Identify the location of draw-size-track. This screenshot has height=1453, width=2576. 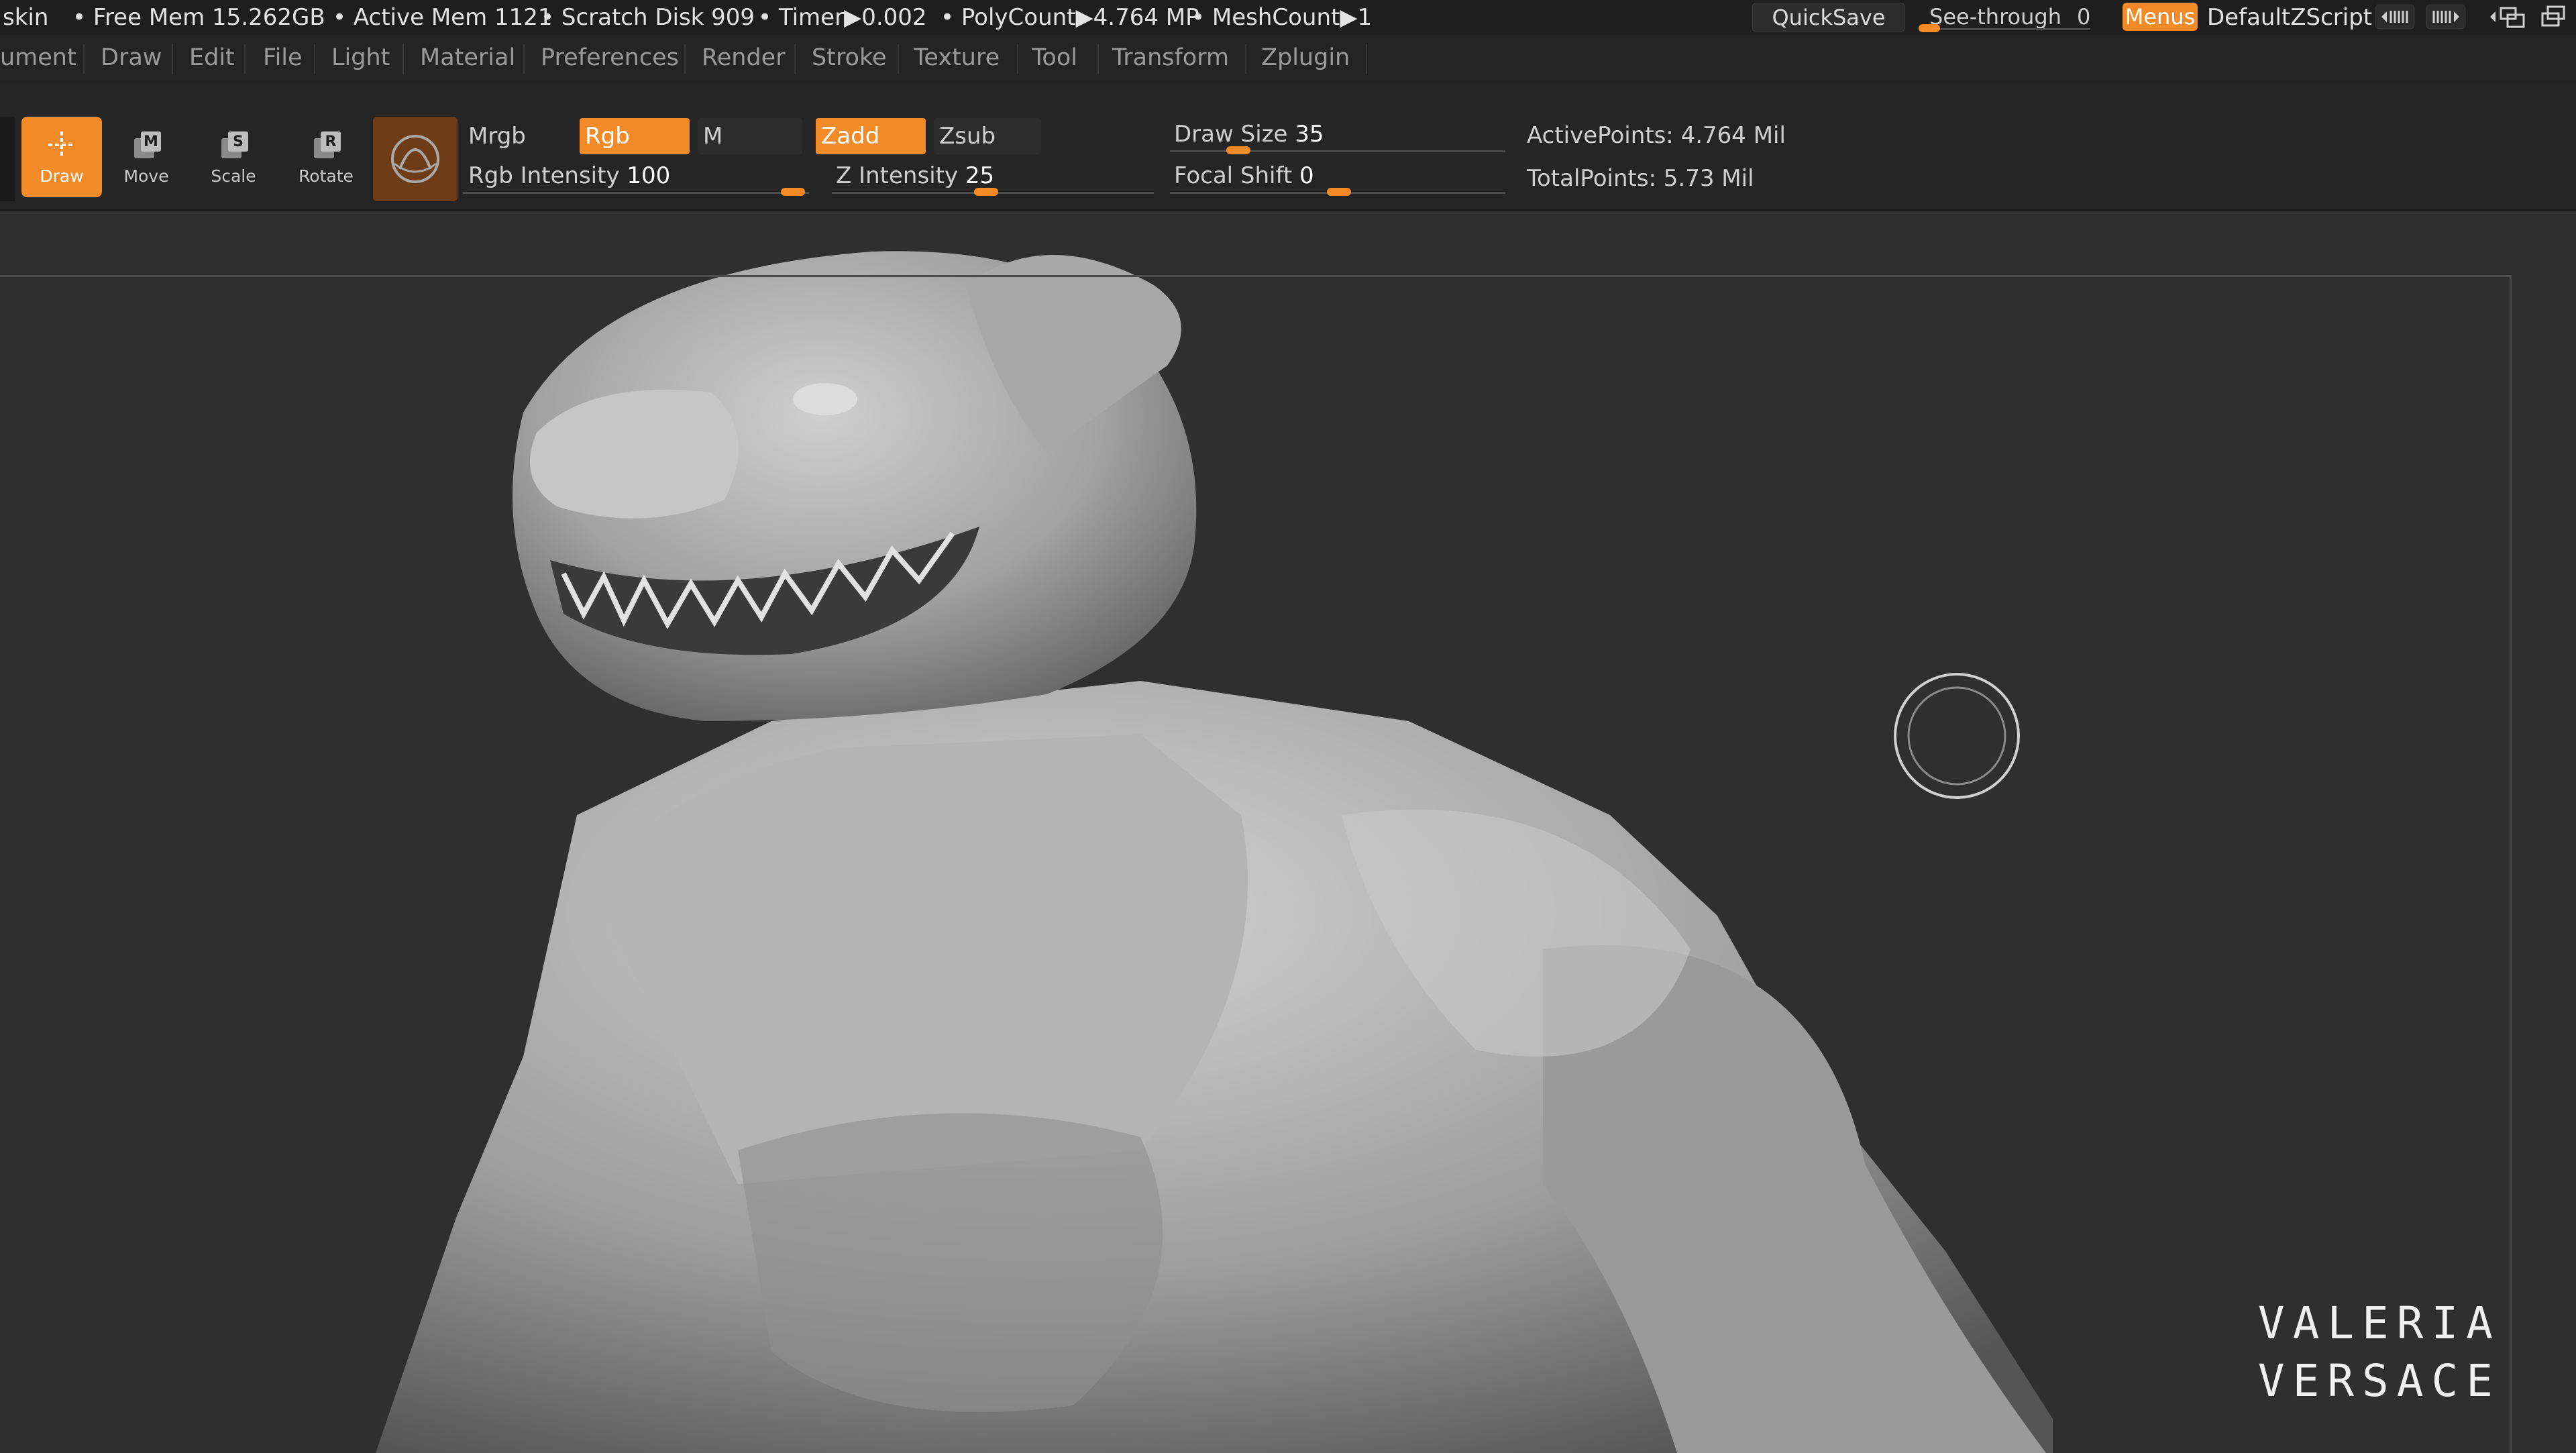
(1337, 151).